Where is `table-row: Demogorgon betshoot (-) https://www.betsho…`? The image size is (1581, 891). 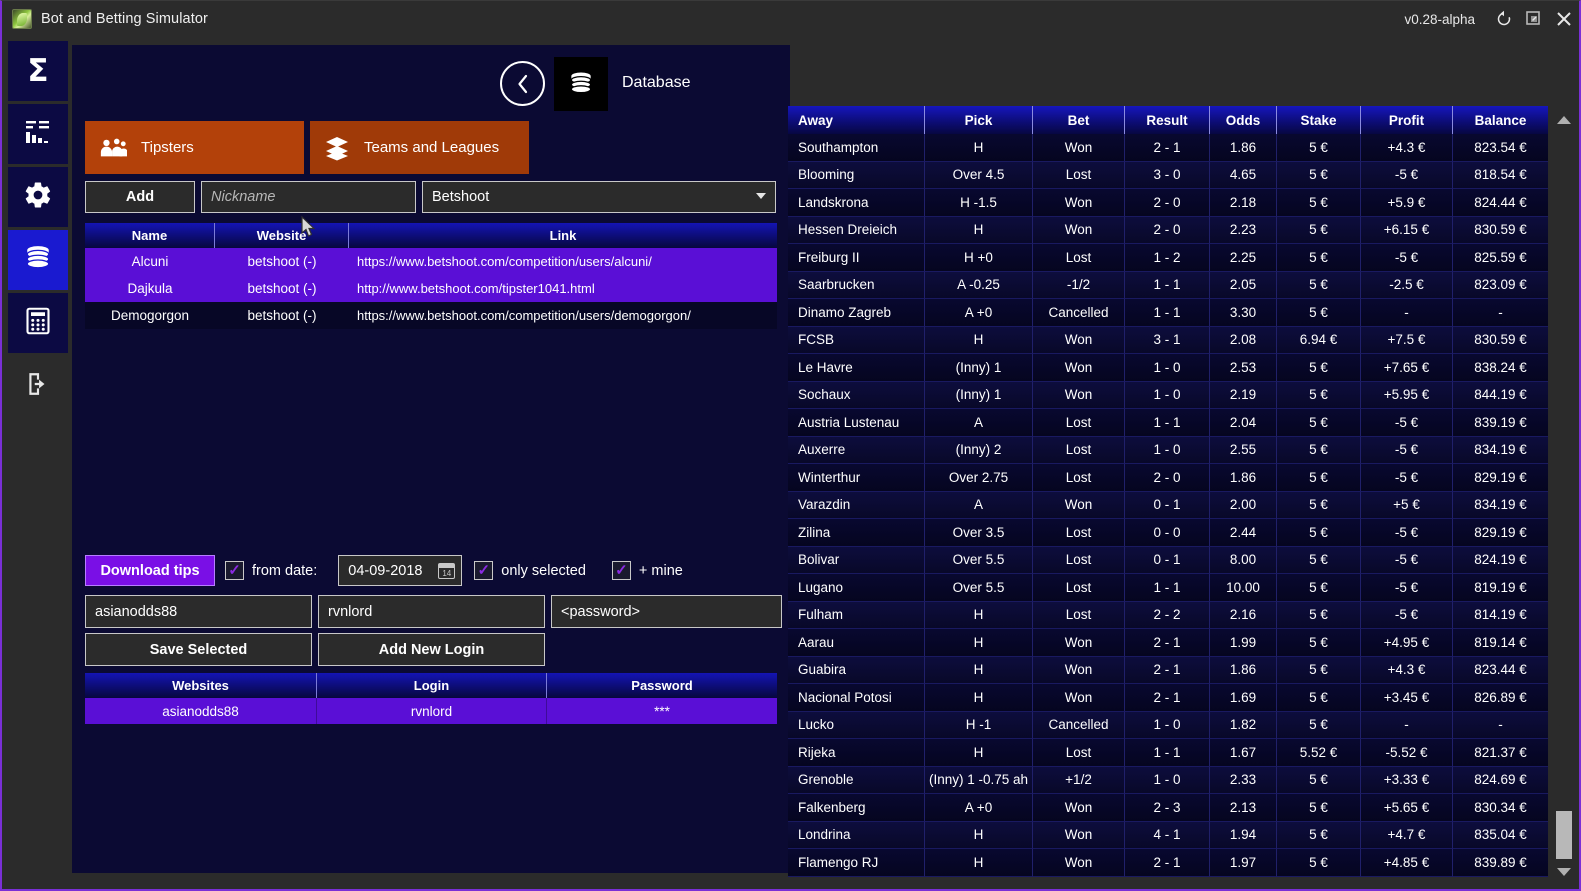 table-row: Demogorgon betshoot (-) https://www.betsho… is located at coordinates (431, 315).